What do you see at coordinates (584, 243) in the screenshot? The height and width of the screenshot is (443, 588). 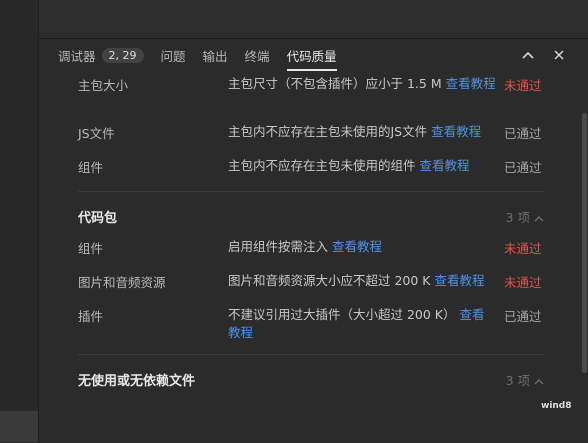 I see `vertical-scrollbar` at bounding box center [584, 243].